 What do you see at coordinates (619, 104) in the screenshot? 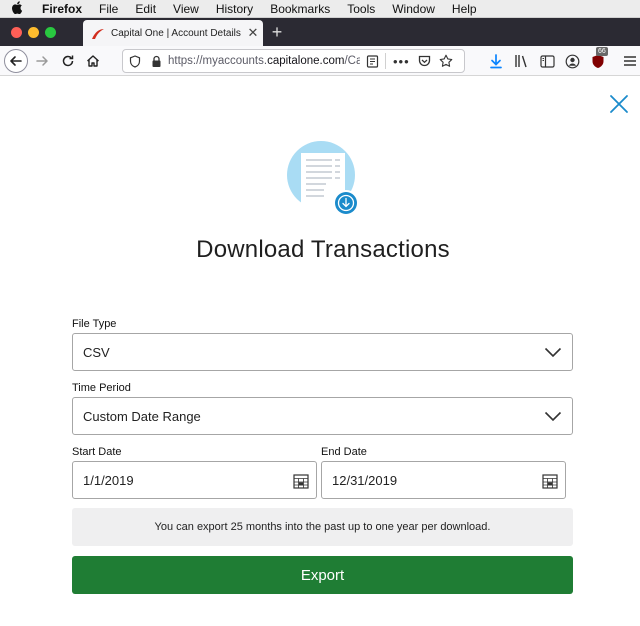
I see `dialog-close-icon` at bounding box center [619, 104].